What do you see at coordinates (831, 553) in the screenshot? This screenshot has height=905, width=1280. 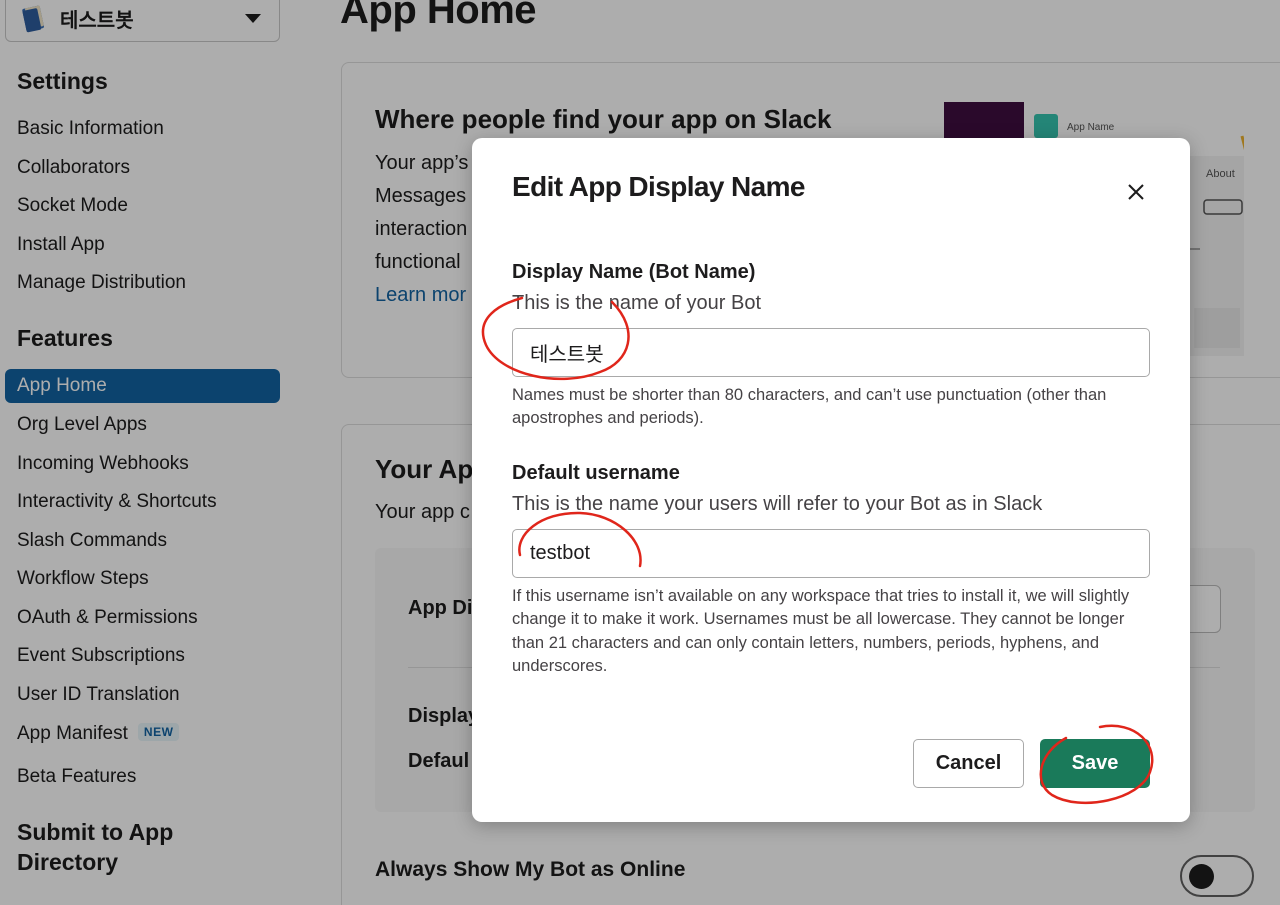 I see `default-username-input` at bounding box center [831, 553].